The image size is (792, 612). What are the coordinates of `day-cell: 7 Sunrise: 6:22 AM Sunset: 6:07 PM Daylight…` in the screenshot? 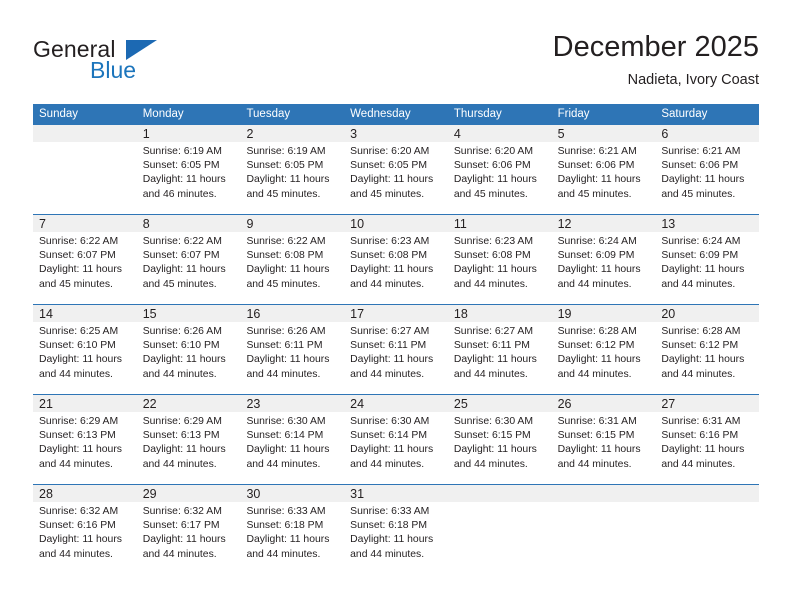 It's located at (85, 259).